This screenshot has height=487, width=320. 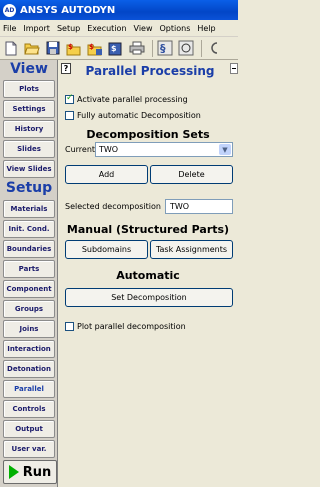 I want to click on refresh-icon, so click(x=186, y=48).